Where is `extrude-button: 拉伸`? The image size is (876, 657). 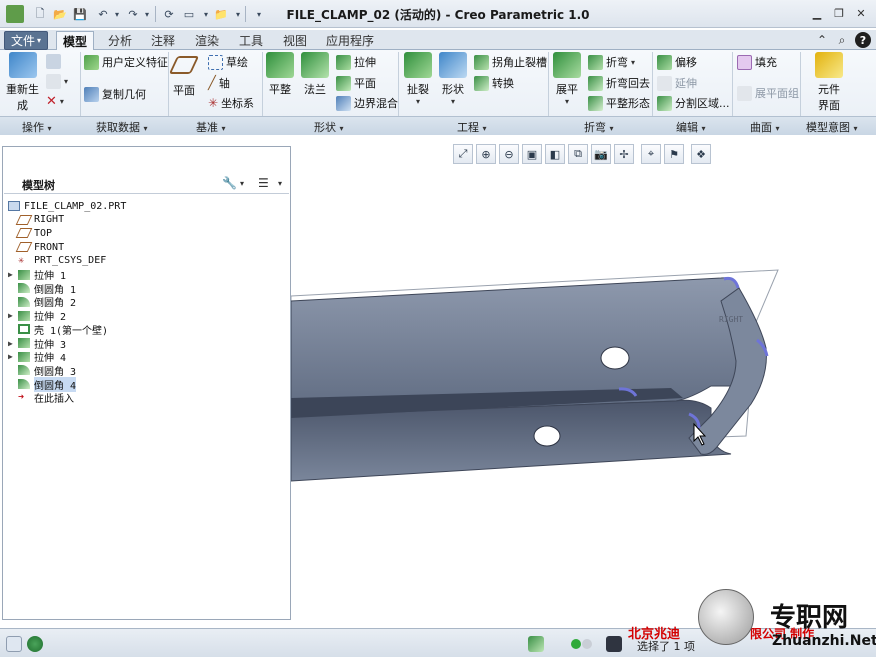
extrude-button: 拉伸 is located at coordinates (356, 62).